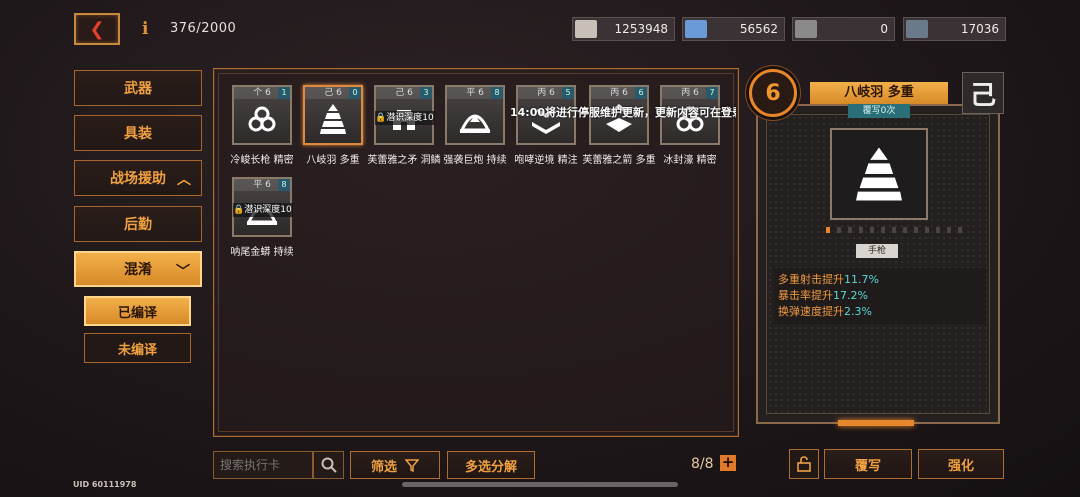 The image size is (1080, 497). What do you see at coordinates (690, 160) in the screenshot?
I see `card-name: 冰封濠 精密` at bounding box center [690, 160].